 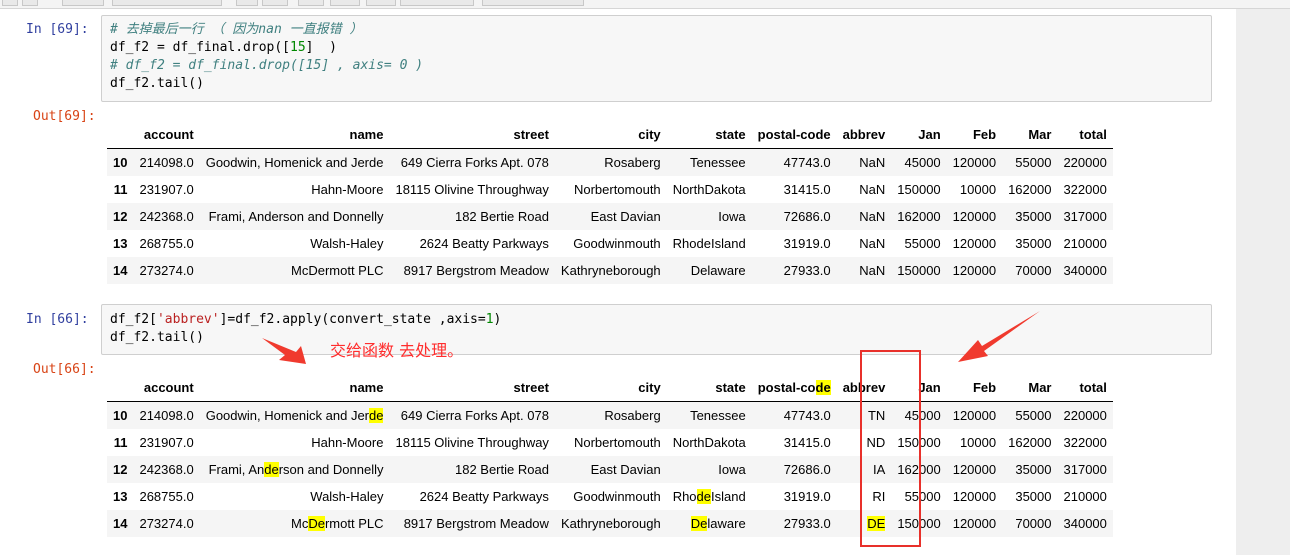 What do you see at coordinates (999, 336) in the screenshot?
I see `arrow-to-abbrev` at bounding box center [999, 336].